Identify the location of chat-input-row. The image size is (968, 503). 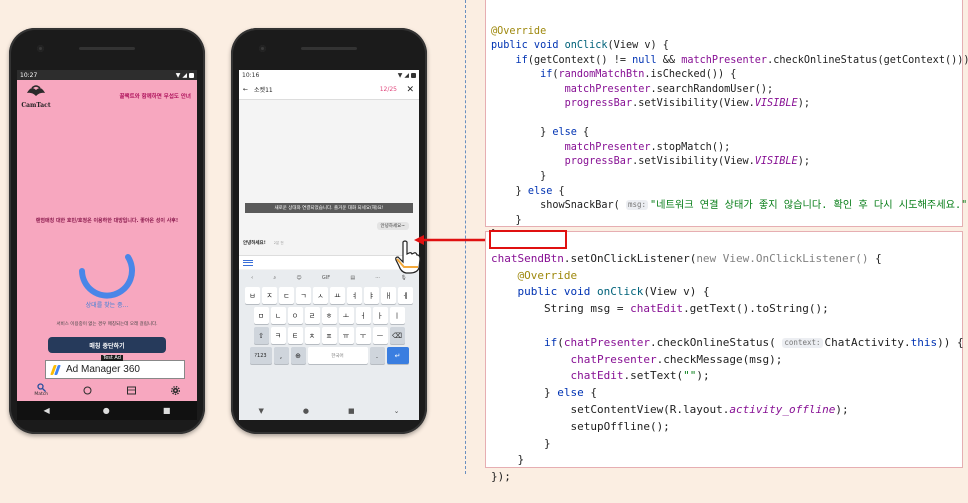
(329, 262).